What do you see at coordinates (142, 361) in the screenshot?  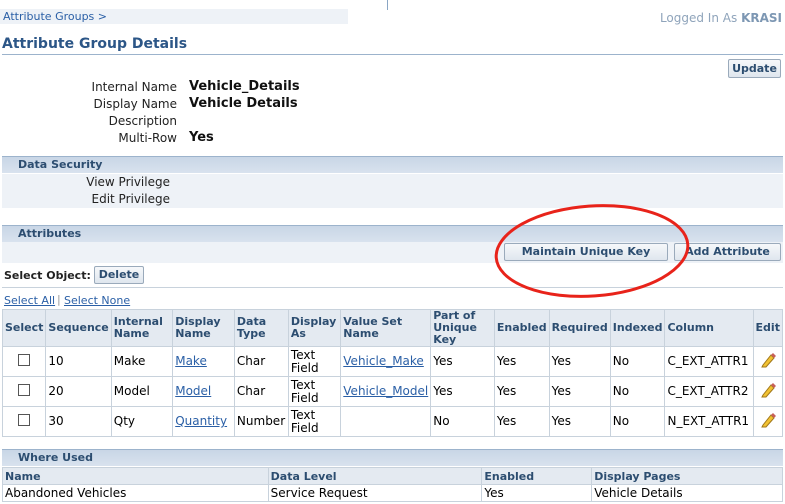 I see `row-internal-name: Make` at bounding box center [142, 361].